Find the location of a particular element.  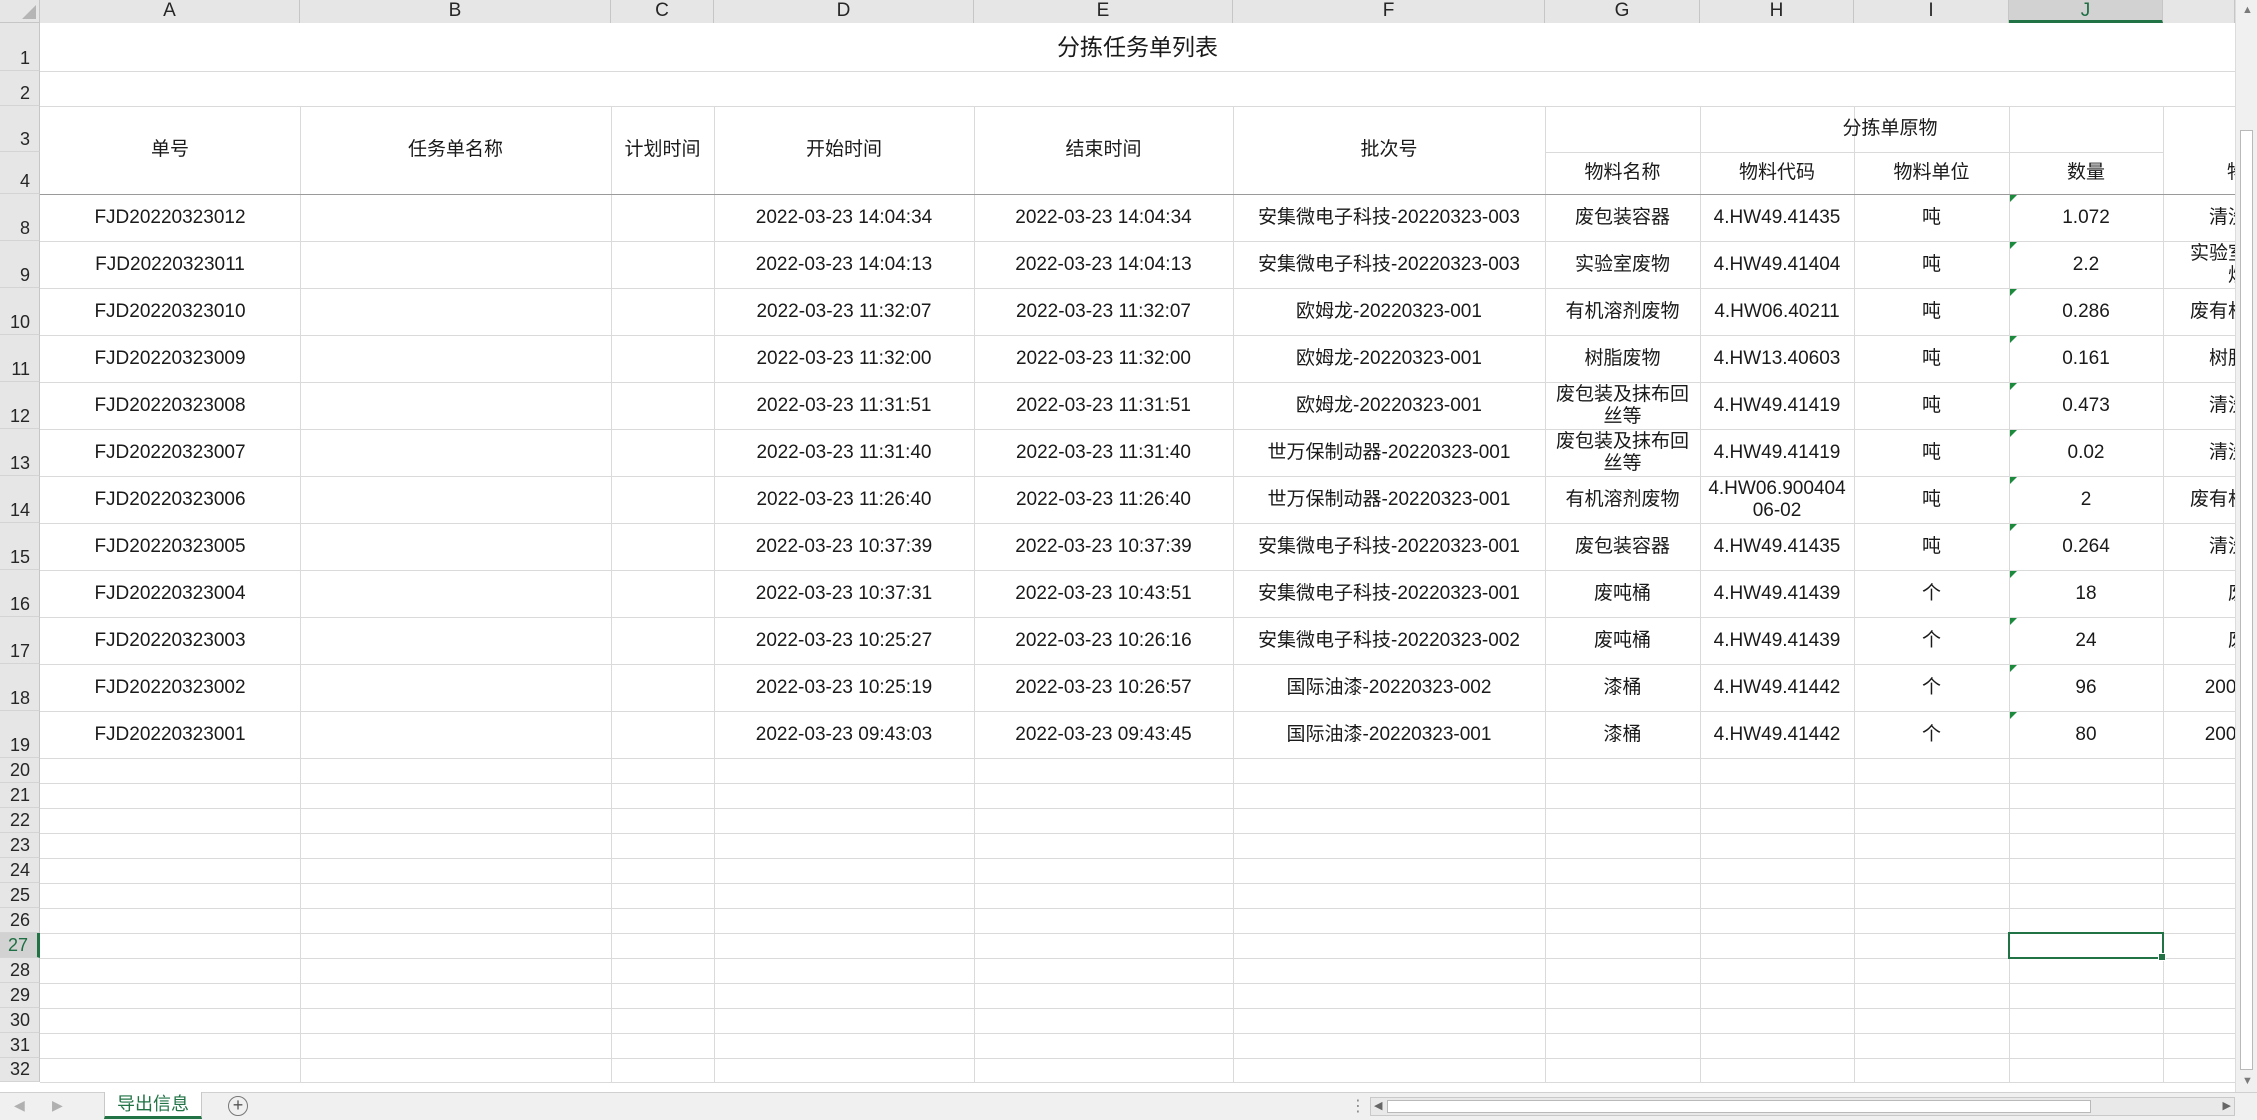

row-header-2: 2 is located at coordinates (20, 88).